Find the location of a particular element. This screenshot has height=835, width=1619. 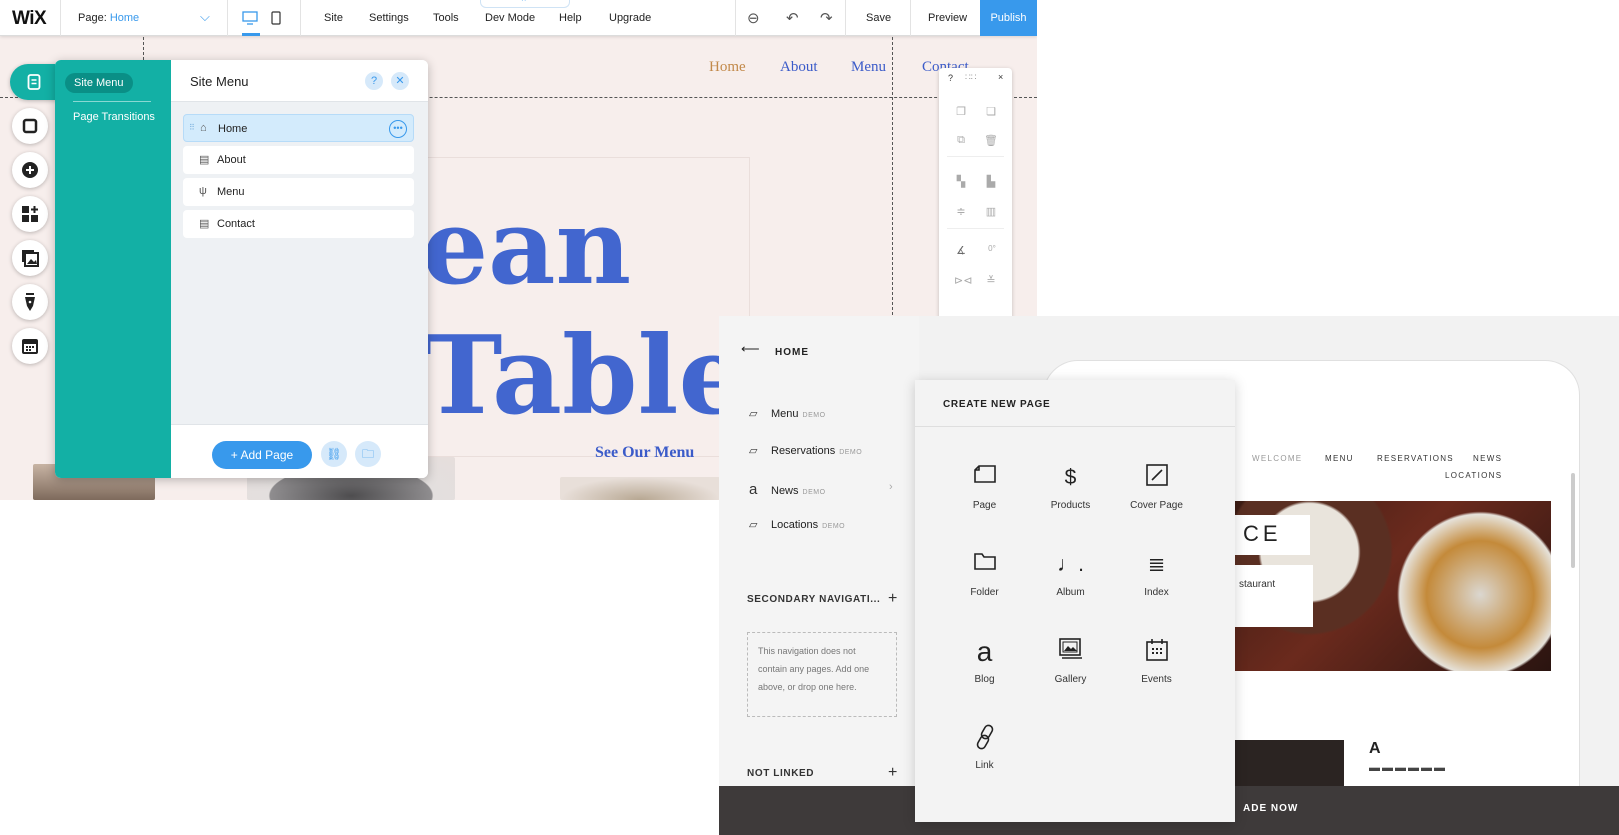

see-menu-link: See Our Menu is located at coordinates (644, 453).